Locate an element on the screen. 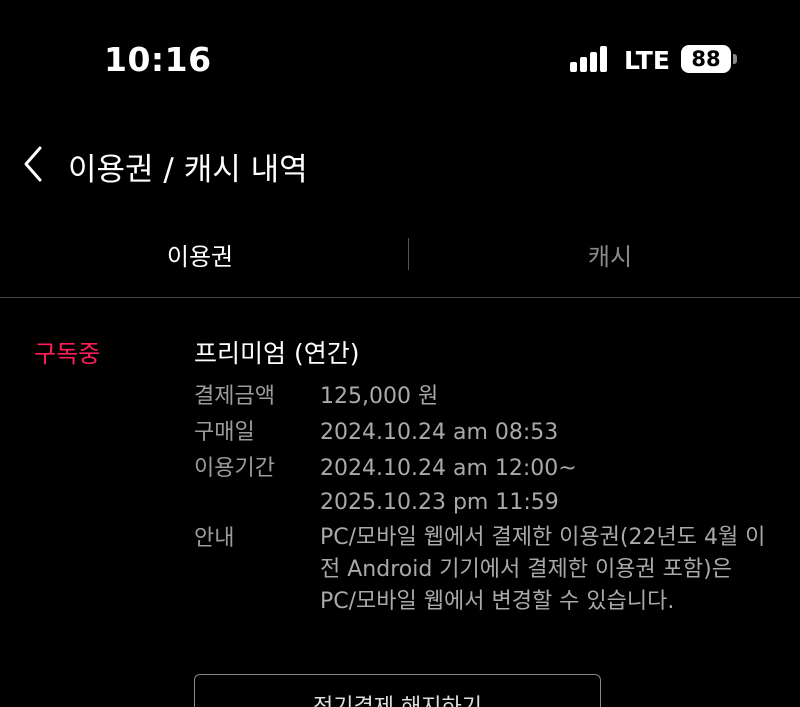  tab-bar: 이용권 캐시 is located at coordinates (400, 262).